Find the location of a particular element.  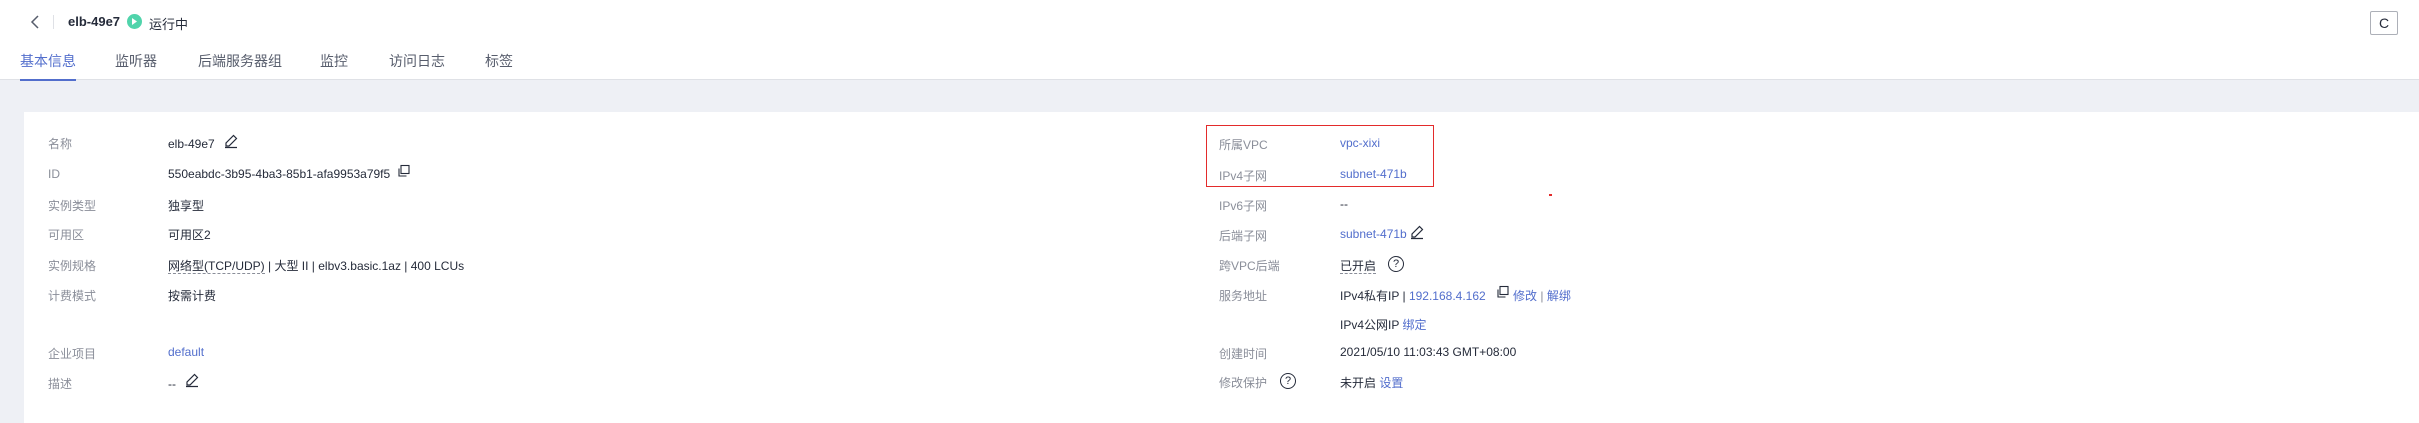

instance-type-label: 实例类型 is located at coordinates (72, 206).